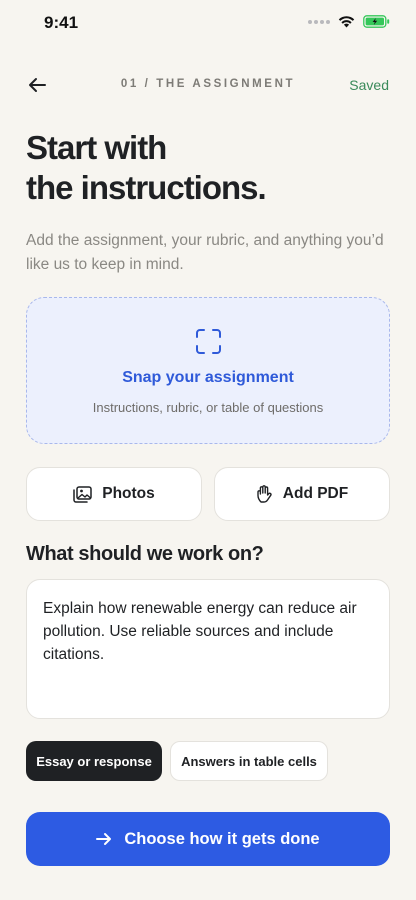 The width and height of the screenshot is (416, 900). Describe the element at coordinates (61, 22) in the screenshot. I see `status-time: 9:41` at that location.